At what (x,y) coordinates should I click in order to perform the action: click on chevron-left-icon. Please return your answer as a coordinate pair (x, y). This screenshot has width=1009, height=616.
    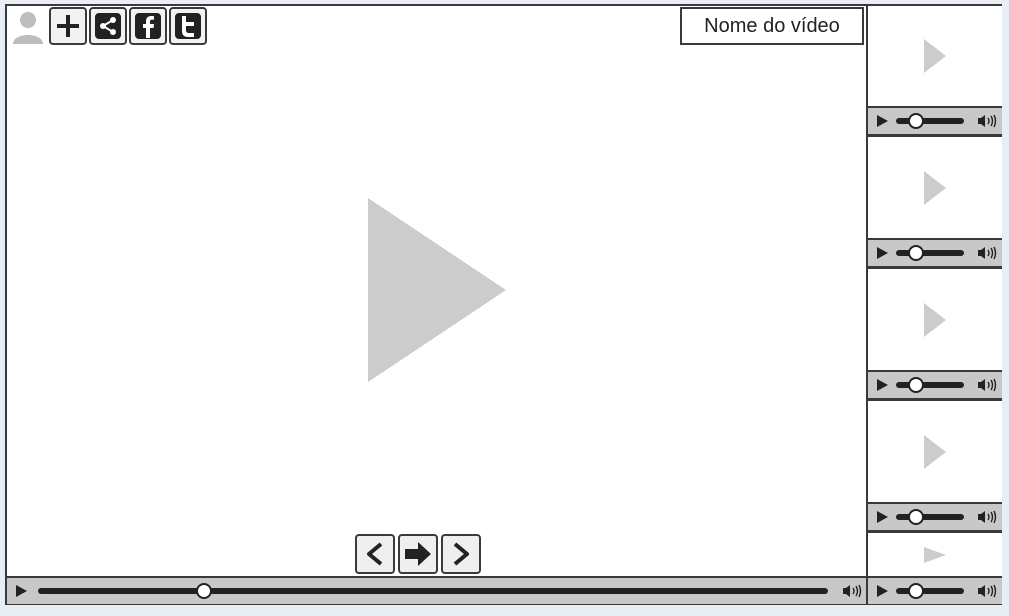
    Looking at the image, I should click on (375, 554).